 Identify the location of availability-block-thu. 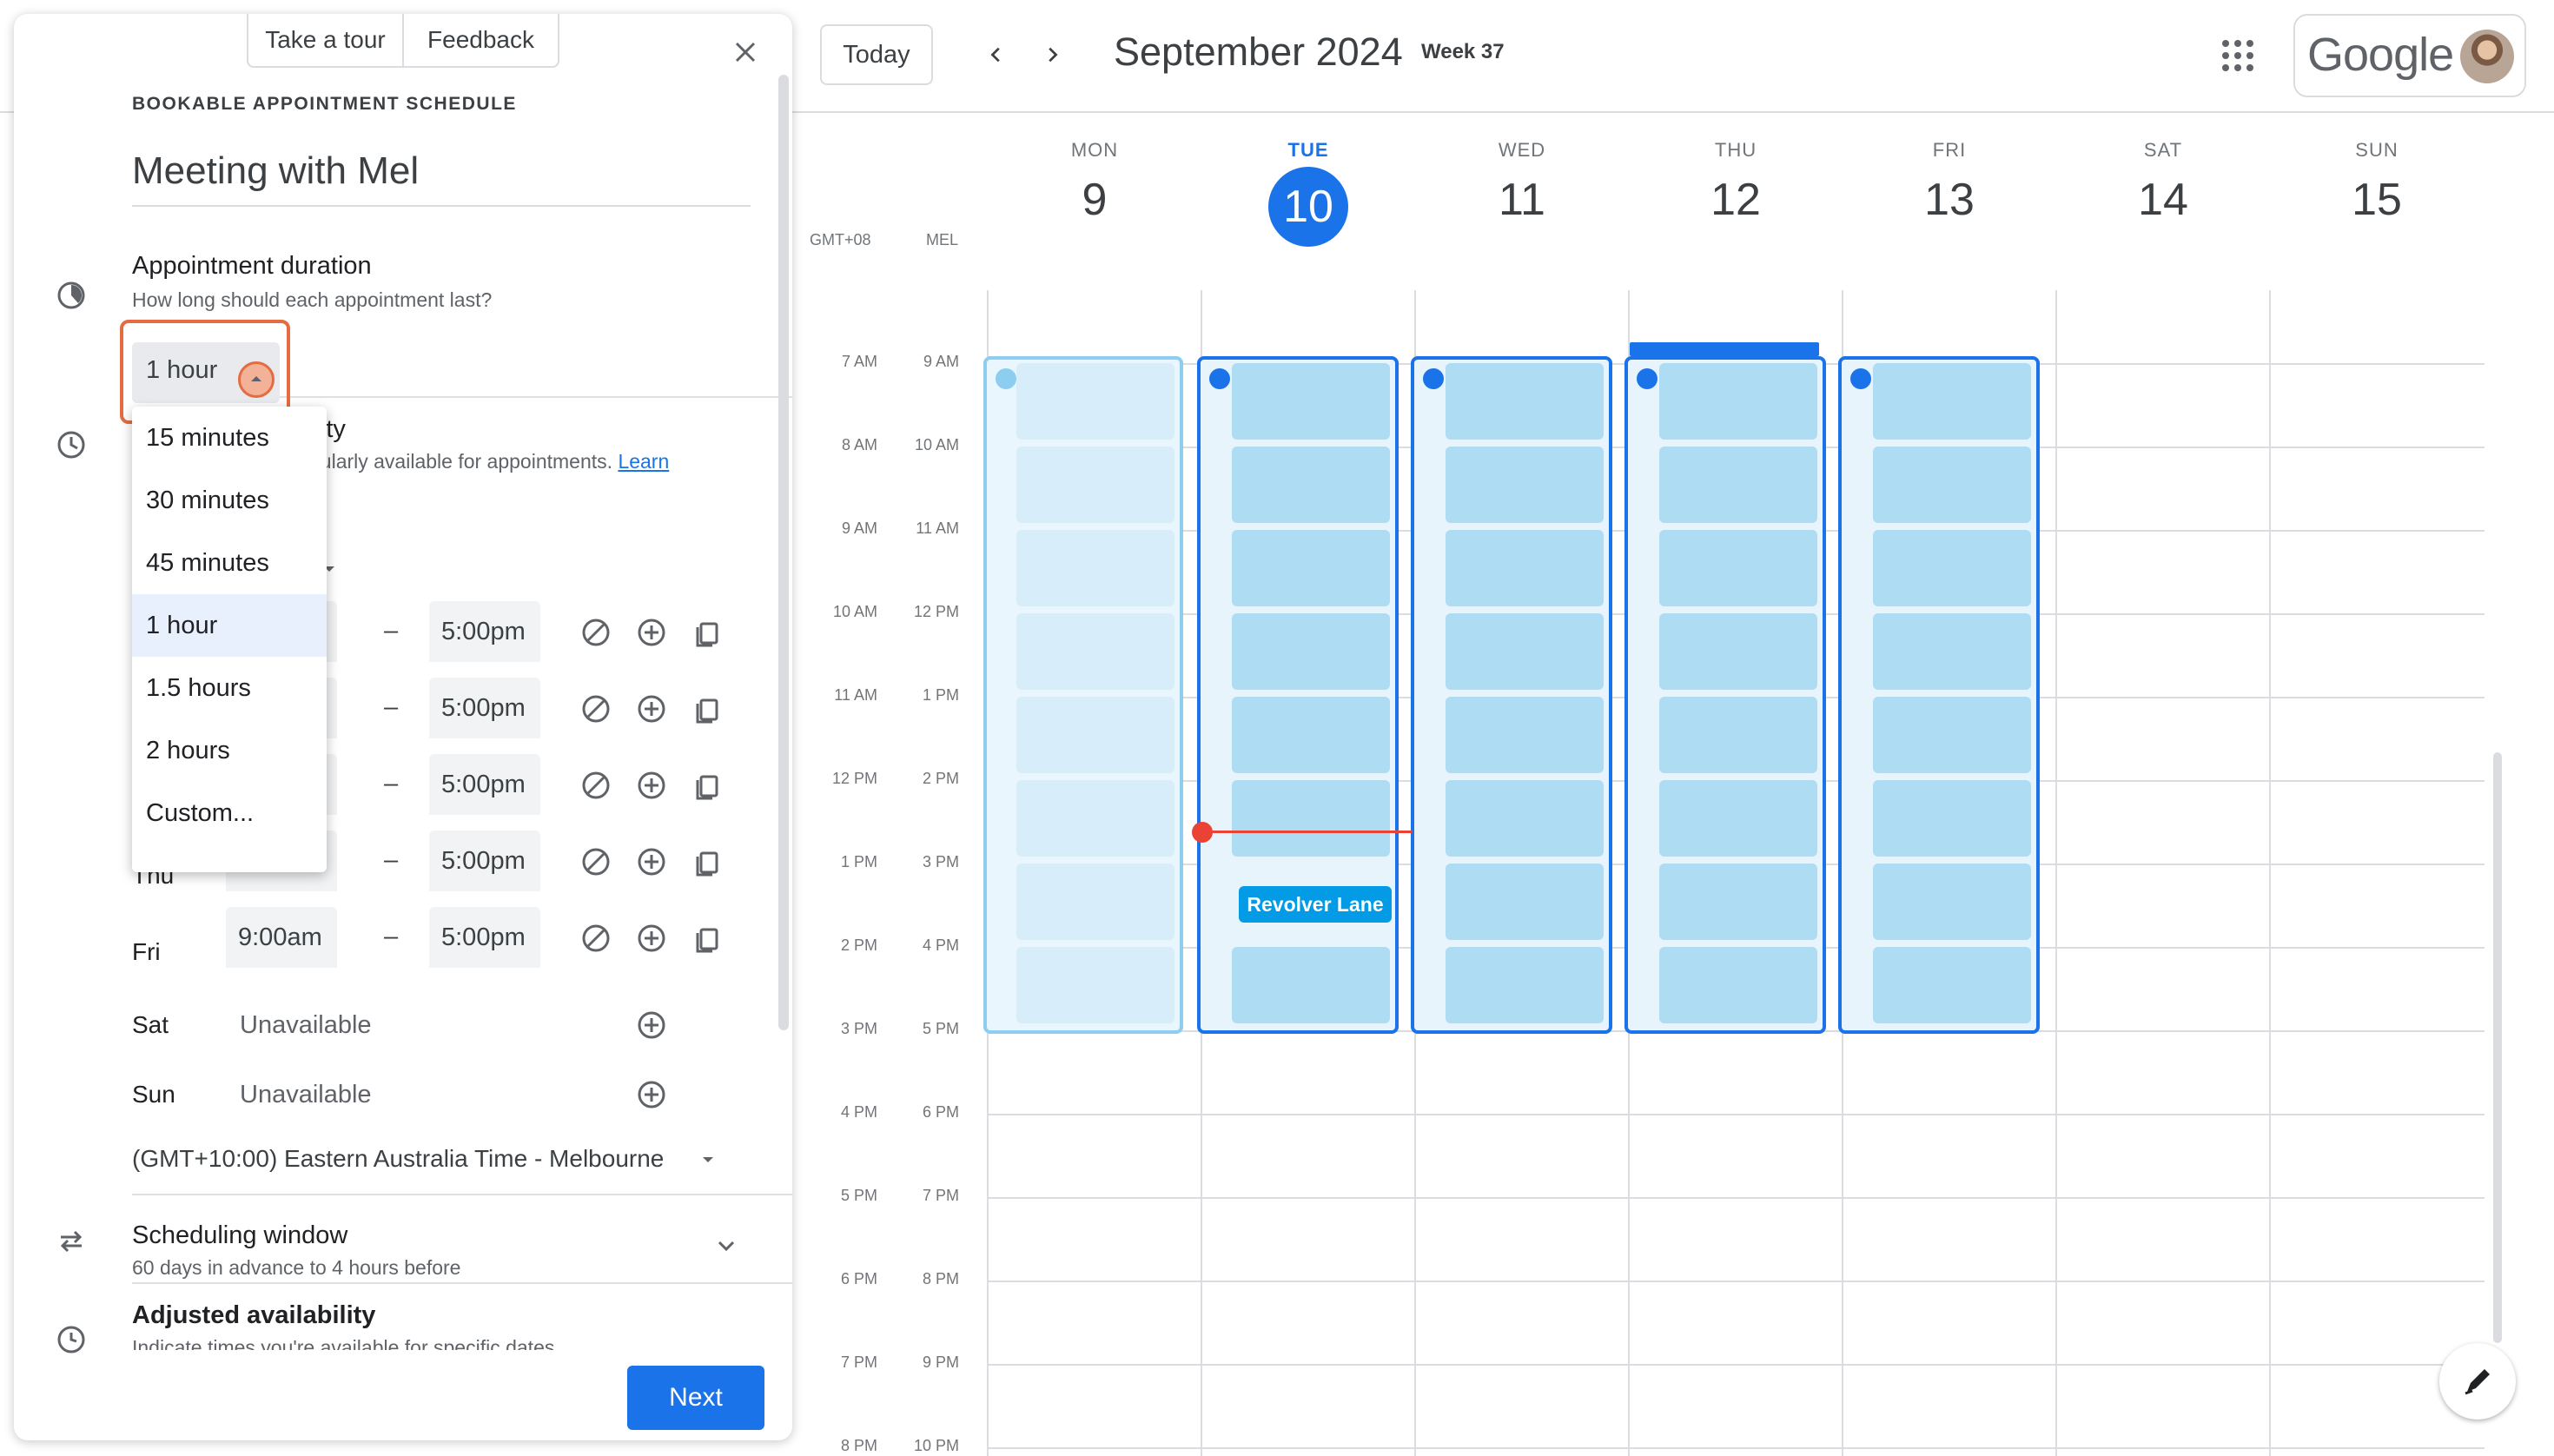
(1725, 695).